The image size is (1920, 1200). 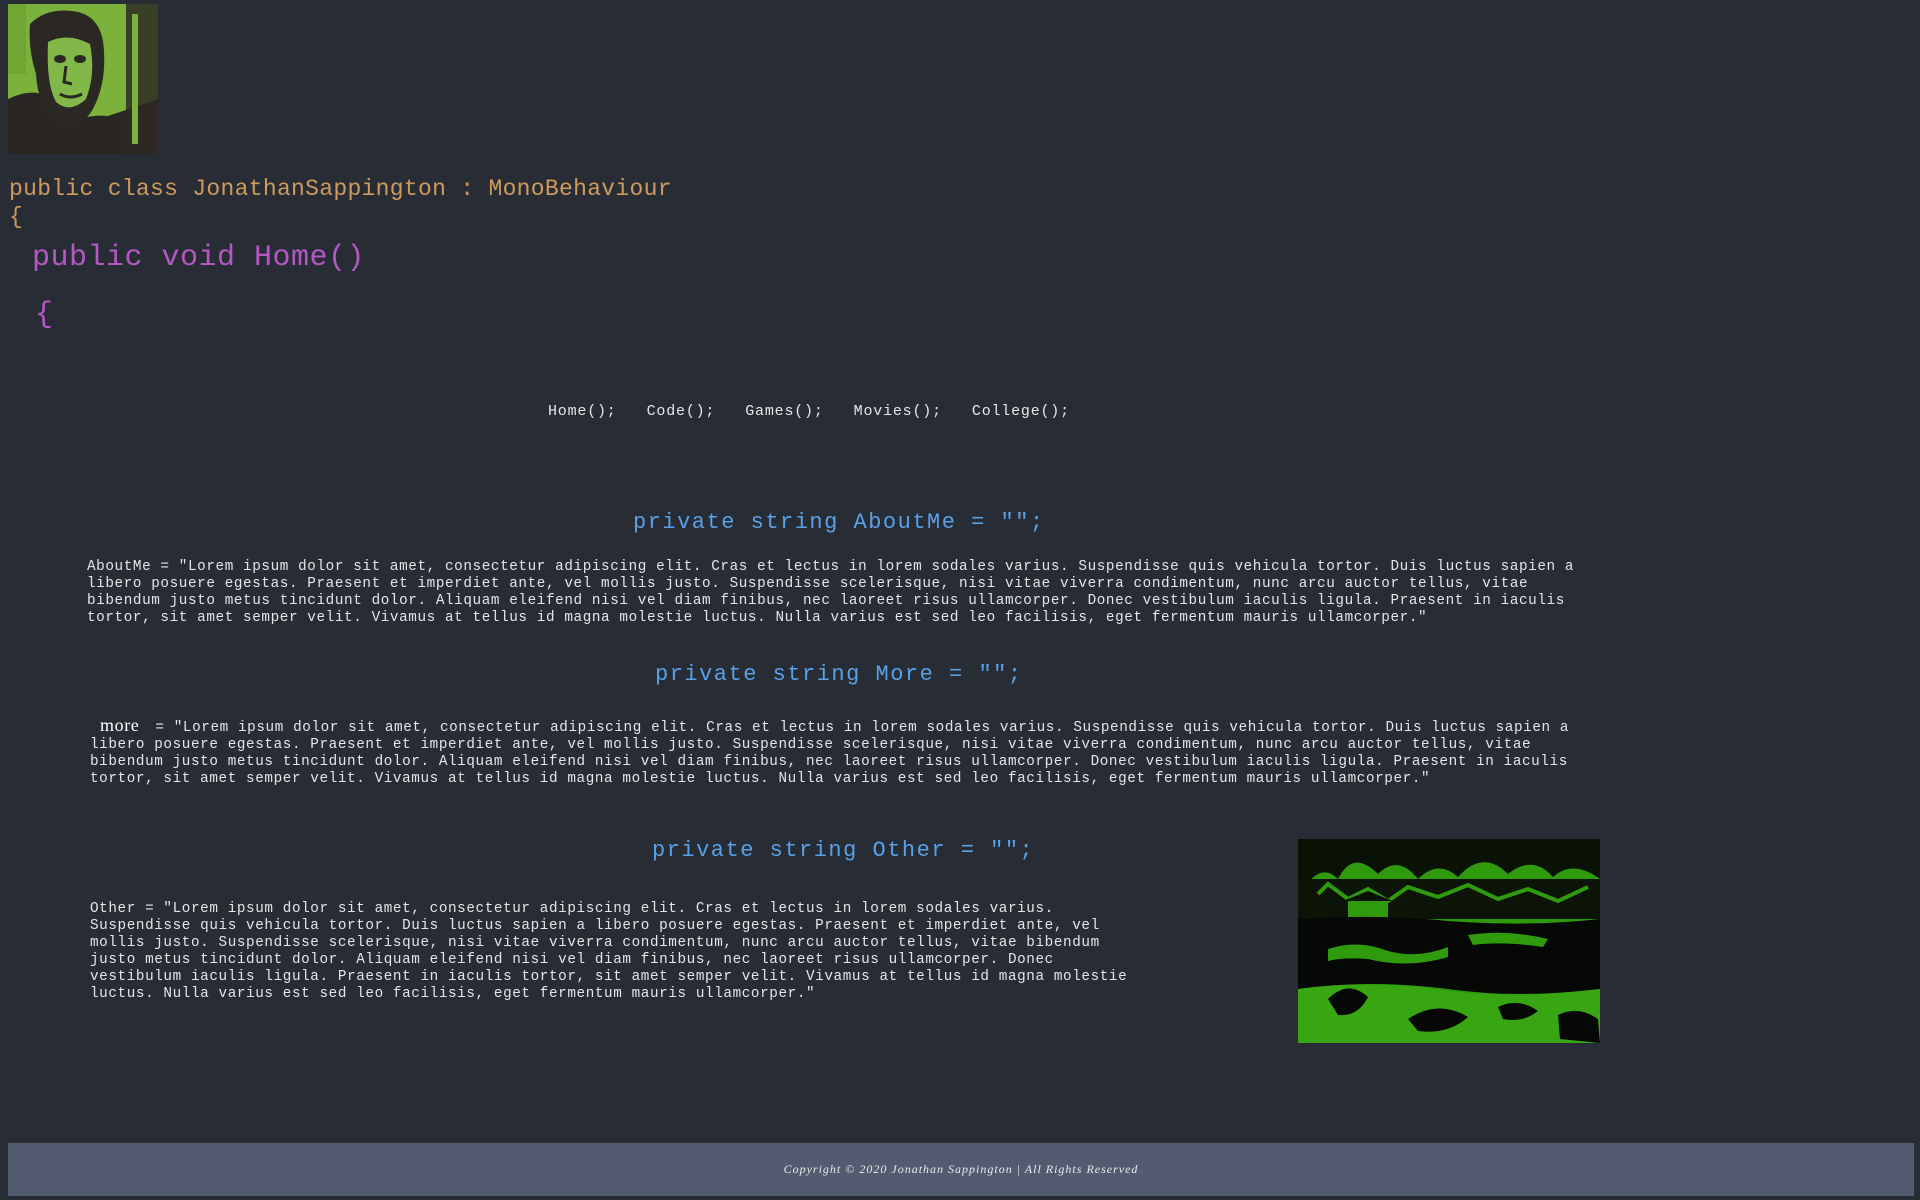 What do you see at coordinates (44, 315) in the screenshot?
I see `method-open-brace: {` at bounding box center [44, 315].